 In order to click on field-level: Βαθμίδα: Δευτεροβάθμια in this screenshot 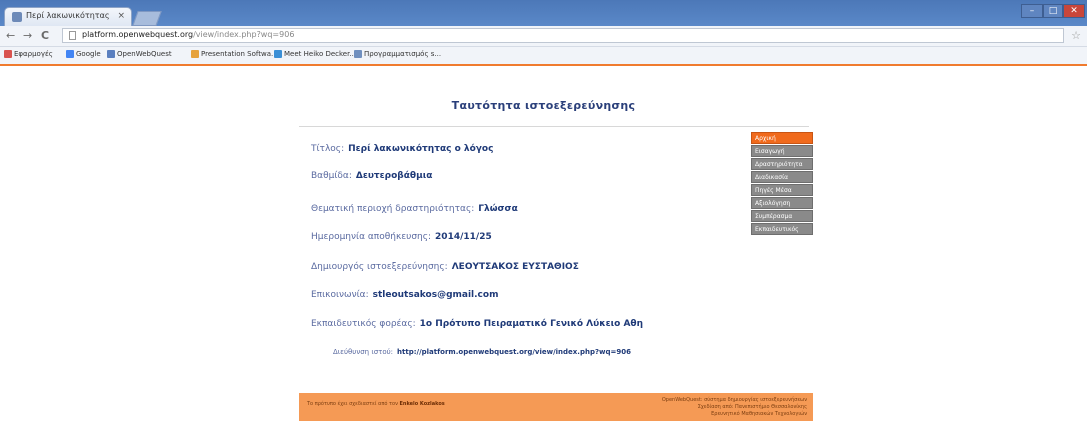, I will do `click(371, 176)`.